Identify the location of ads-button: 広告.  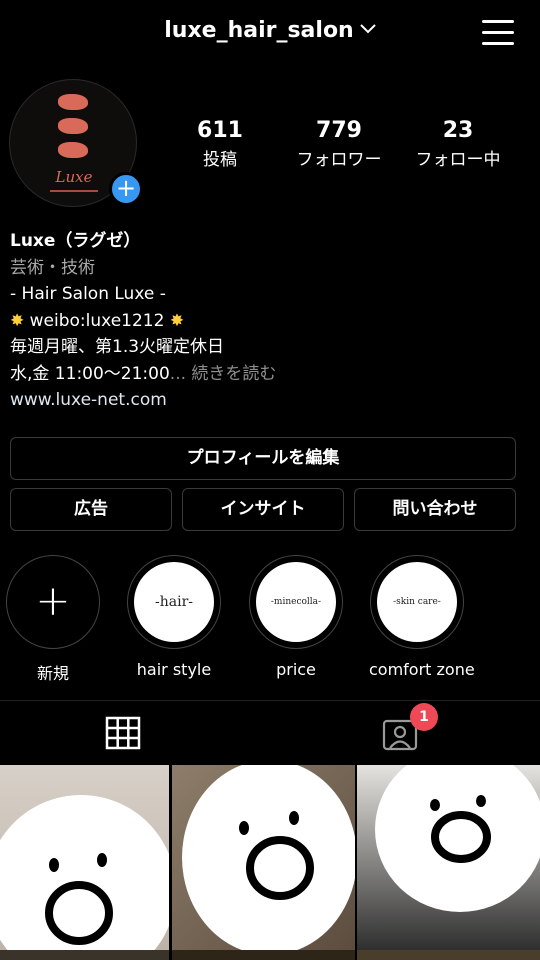
(91, 509).